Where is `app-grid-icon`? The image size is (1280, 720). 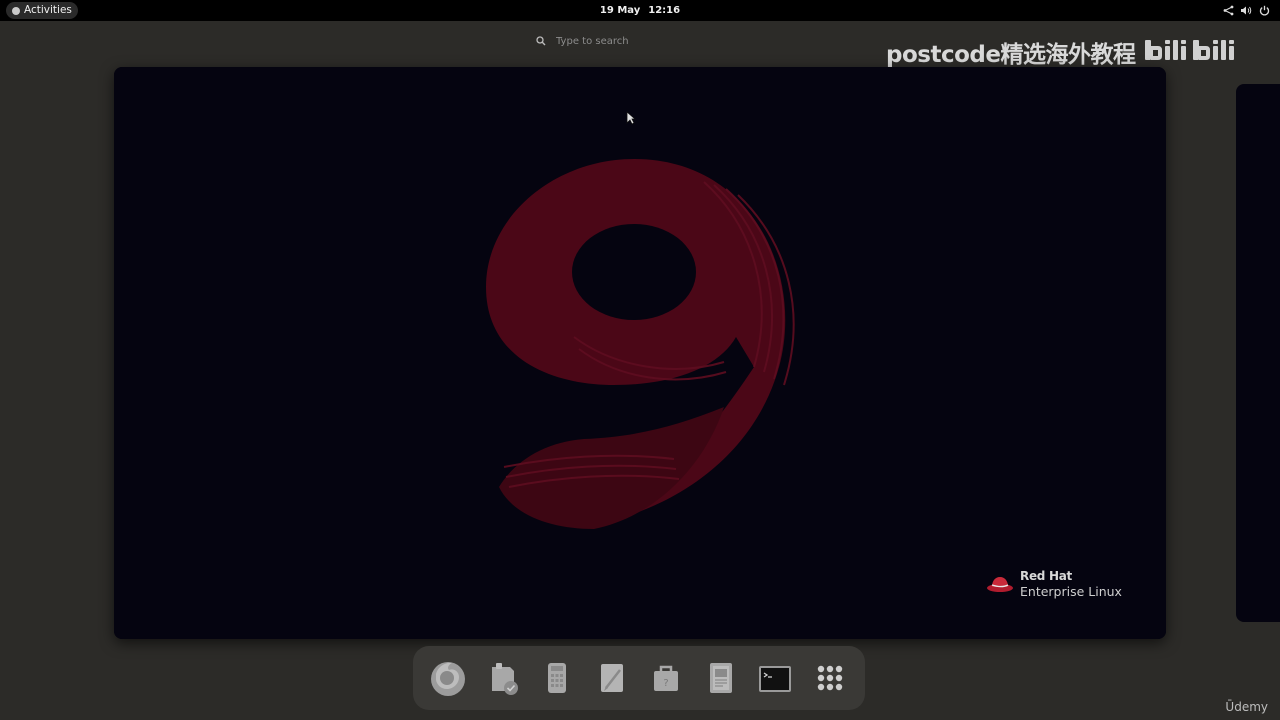
app-grid-icon is located at coordinates (829, 678).